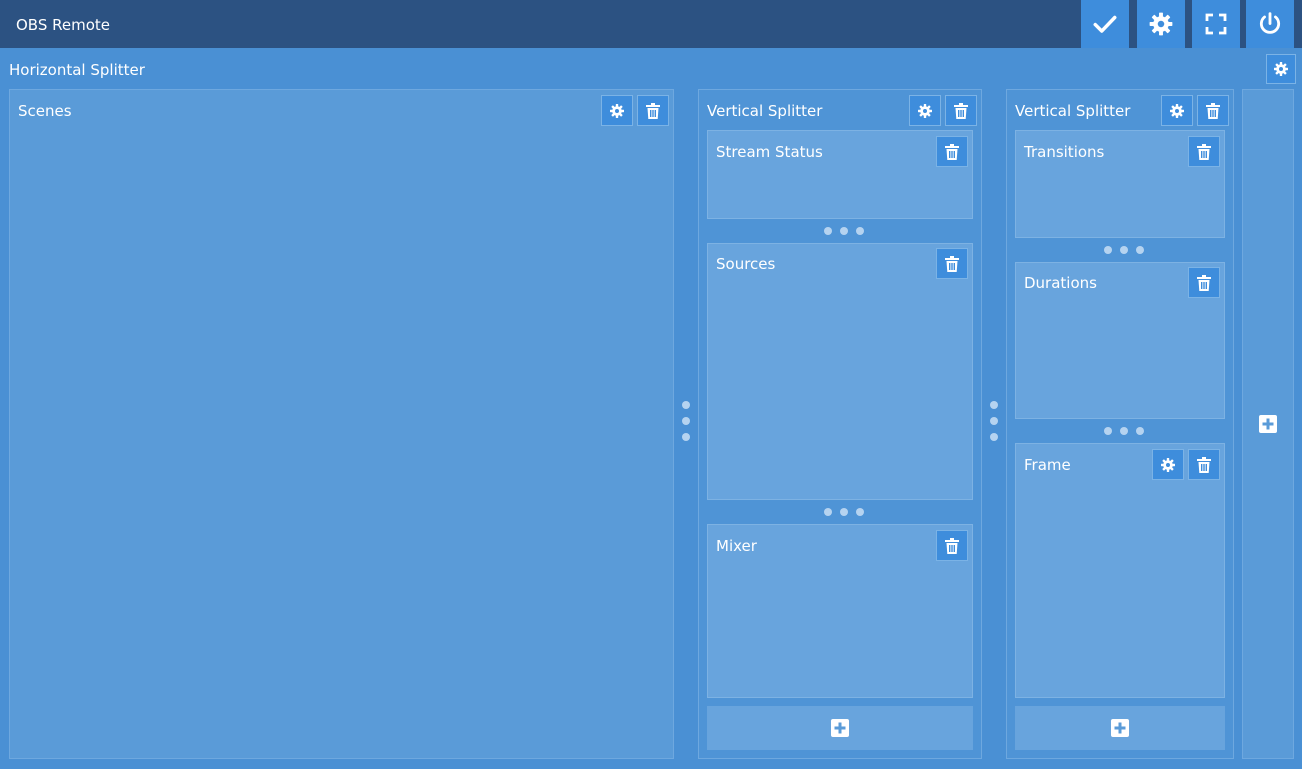 This screenshot has height=769, width=1302. I want to click on vertical-splitter-1-settings-button, so click(925, 110).